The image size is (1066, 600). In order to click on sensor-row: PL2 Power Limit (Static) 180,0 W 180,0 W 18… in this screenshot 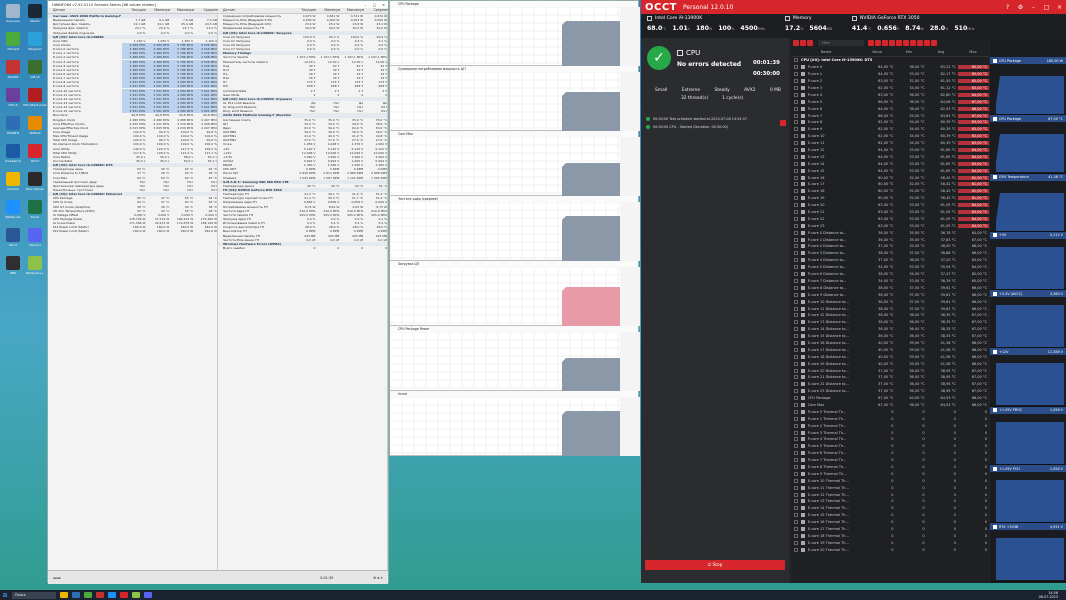, I will do `click(132, 231)`.